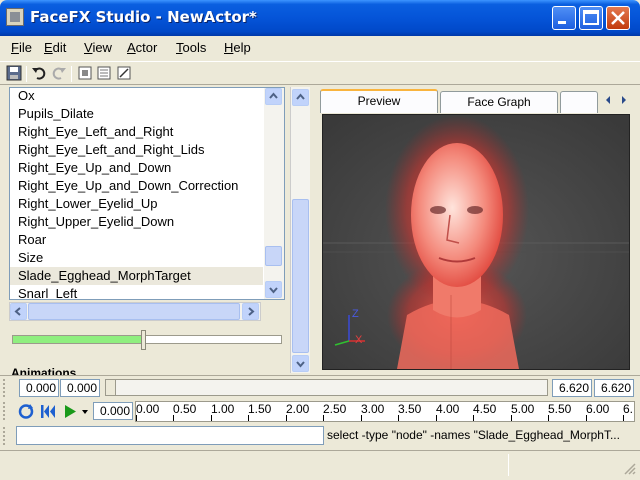 This screenshot has height=480, width=640. I want to click on undo-icon, so click(39, 73).